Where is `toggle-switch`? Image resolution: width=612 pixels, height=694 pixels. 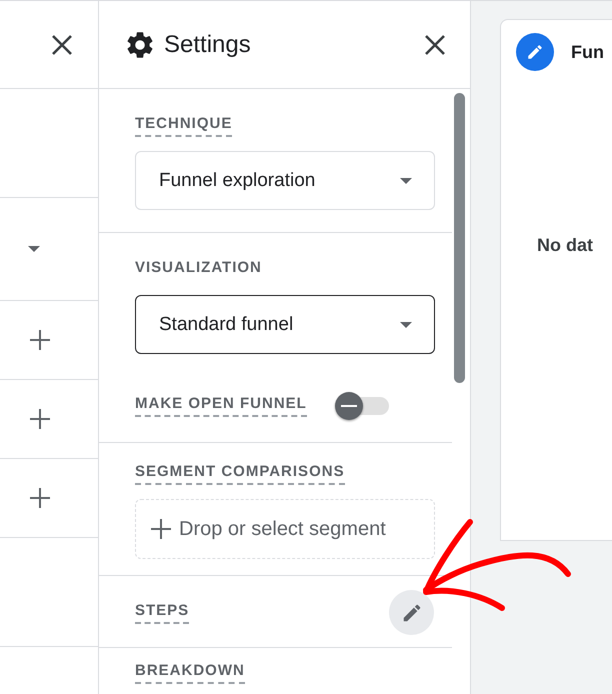
toggle-switch is located at coordinates (361, 406).